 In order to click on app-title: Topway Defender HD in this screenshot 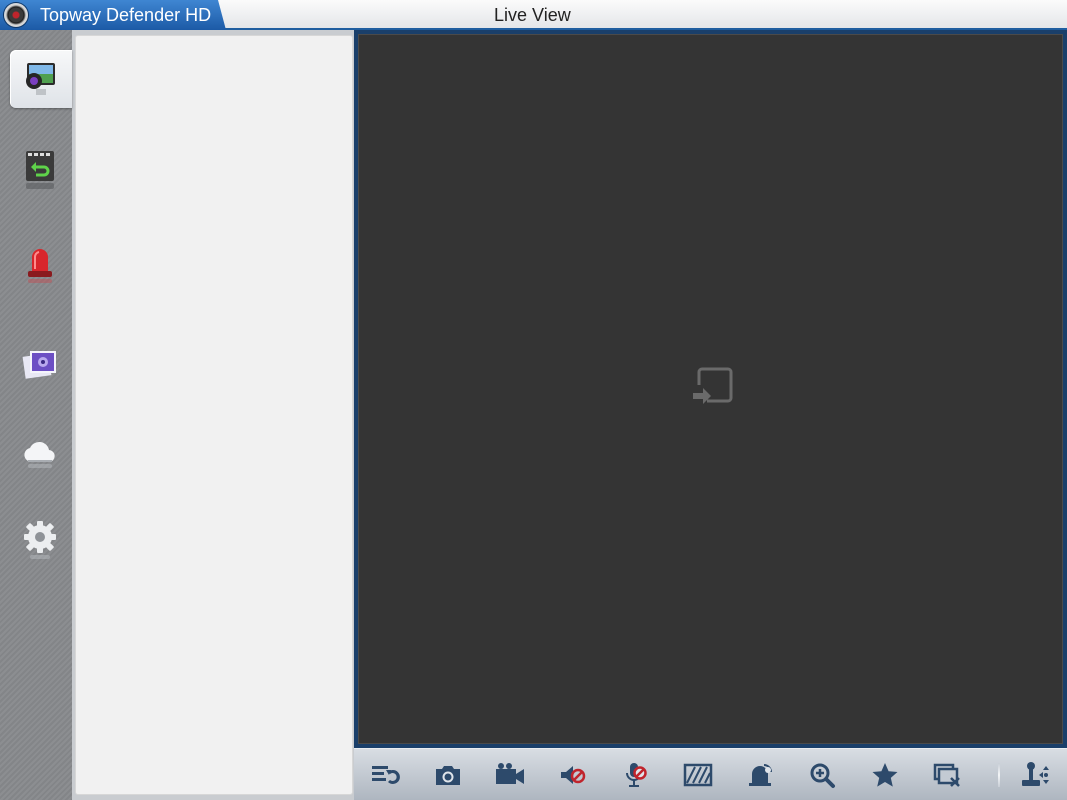, I will do `click(126, 15)`.